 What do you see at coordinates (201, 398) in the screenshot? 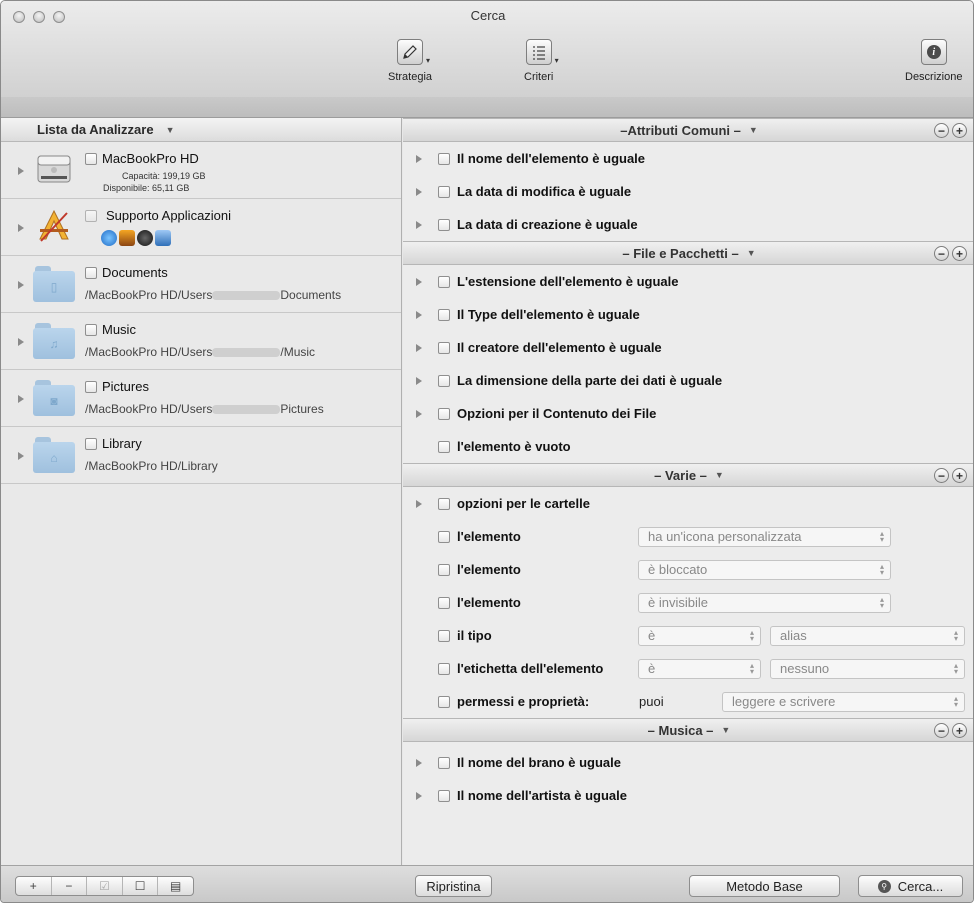
I see `list-item: ◙ Pictures /MacBookPro HD/Users Pictures` at bounding box center [201, 398].